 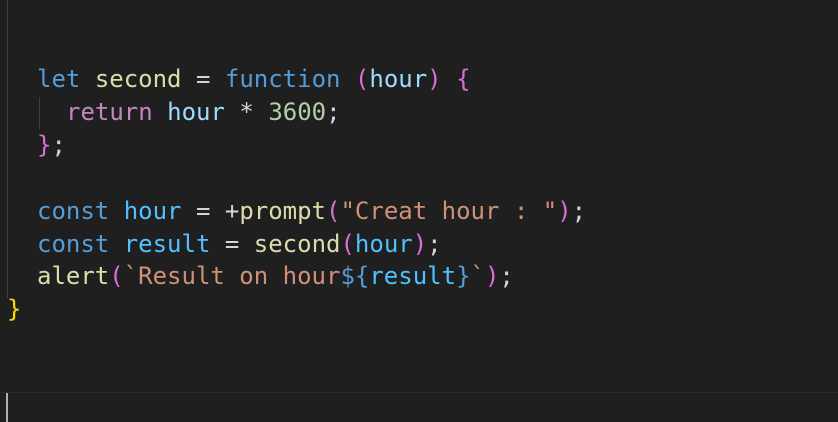 I want to click on interpolation-var: result, so click(x=413, y=276).